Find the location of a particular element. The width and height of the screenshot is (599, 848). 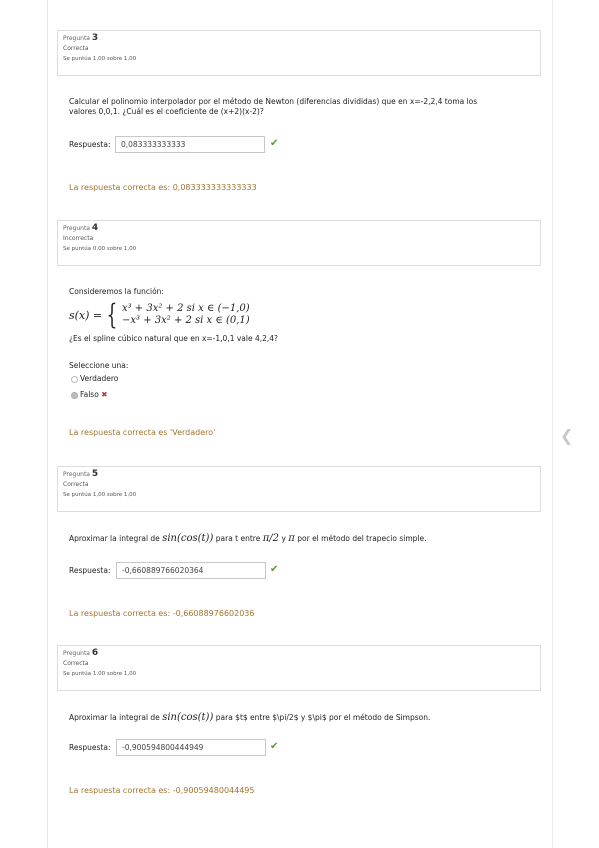

radio-falso is located at coordinates (74, 395).